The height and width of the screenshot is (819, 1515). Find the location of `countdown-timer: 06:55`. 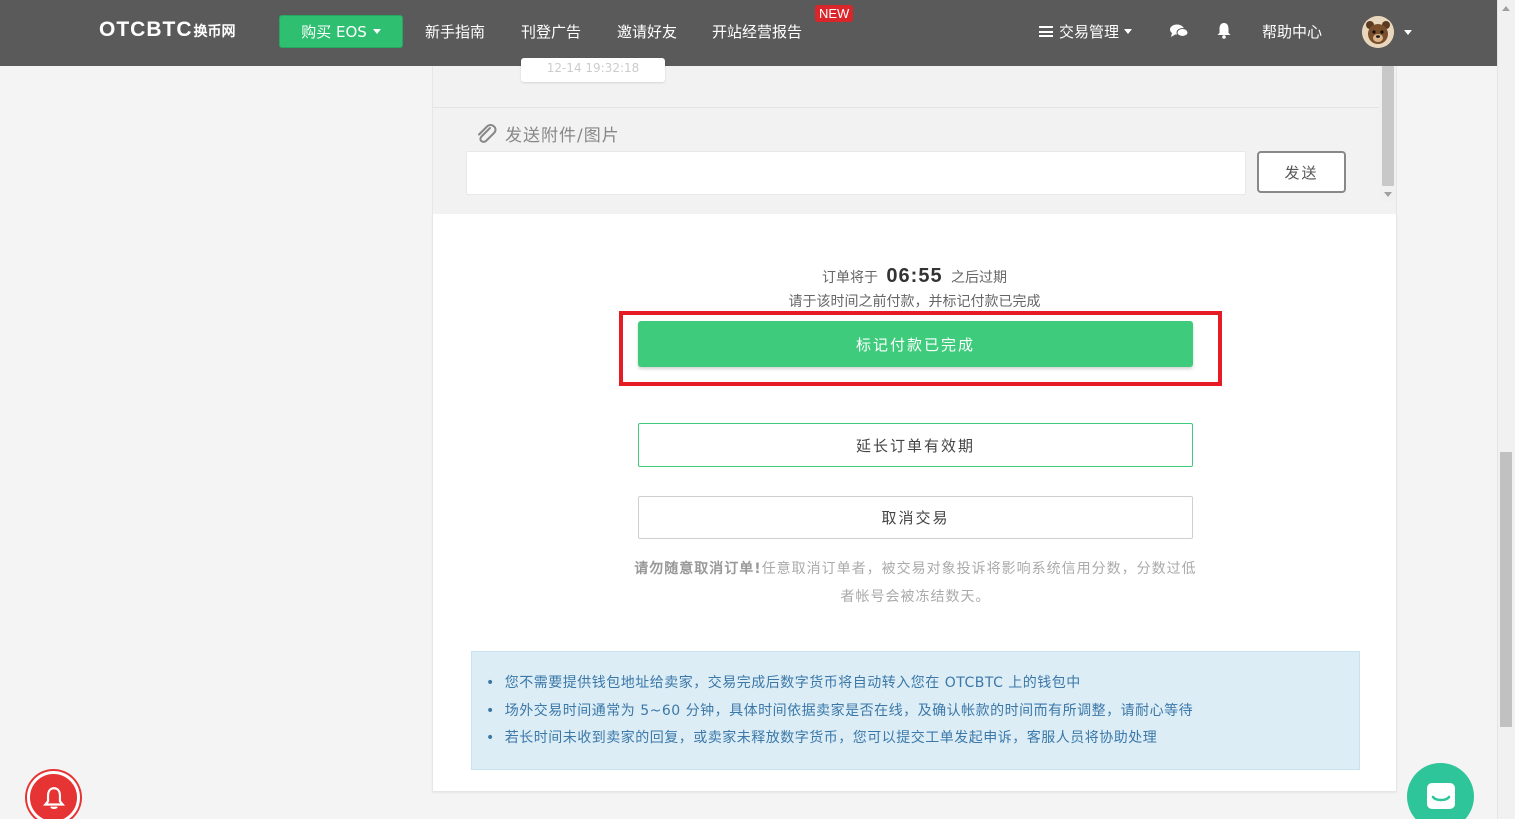

countdown-timer: 06:55 is located at coordinates (914, 276).